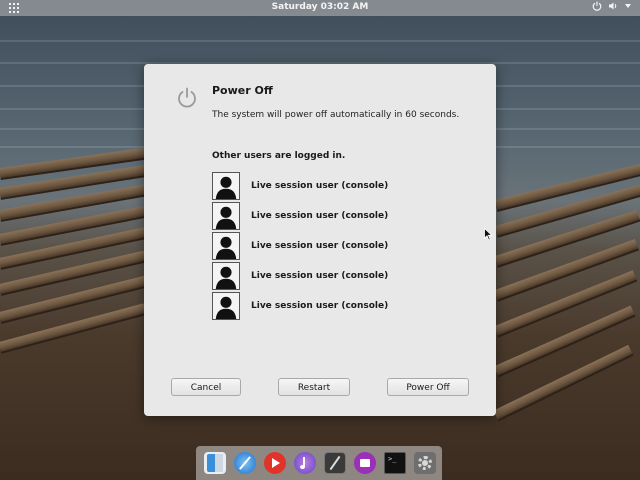  What do you see at coordinates (215, 463) in the screenshot?
I see `files-icon` at bounding box center [215, 463].